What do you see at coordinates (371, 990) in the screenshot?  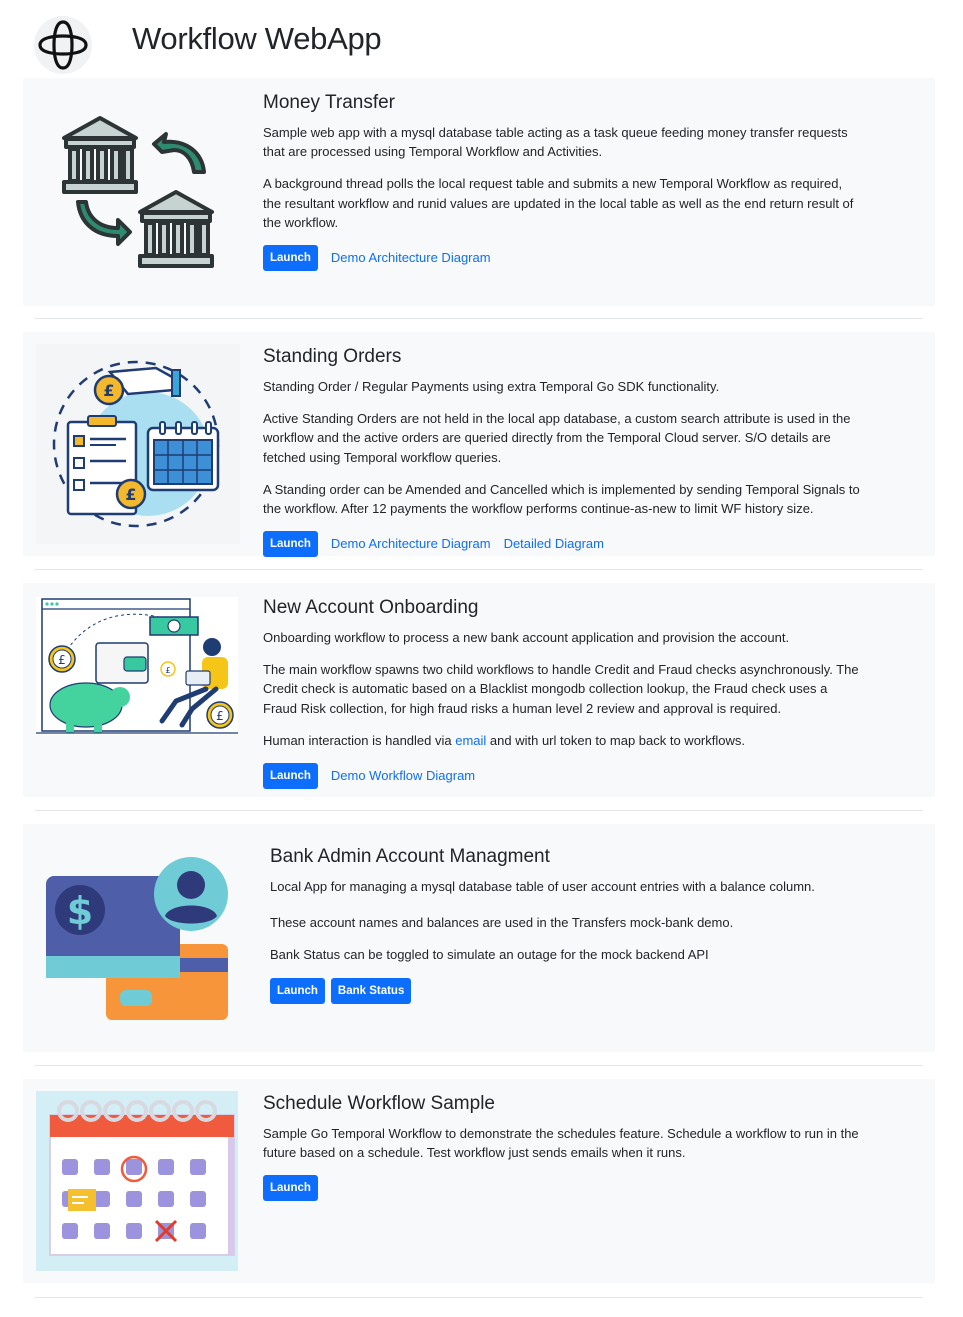 I see `bank-status-button: Bank Status` at bounding box center [371, 990].